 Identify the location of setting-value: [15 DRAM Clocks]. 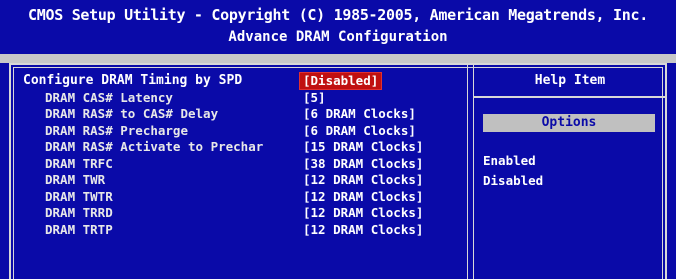
(363, 147).